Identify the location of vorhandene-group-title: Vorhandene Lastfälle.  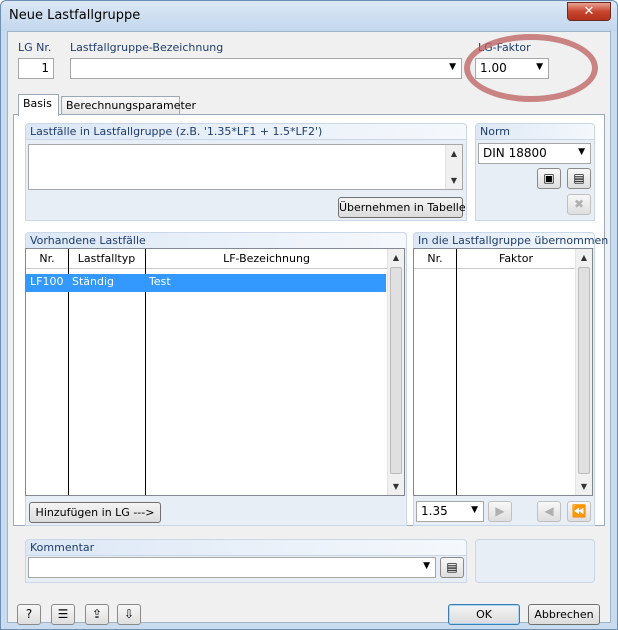
(216, 240).